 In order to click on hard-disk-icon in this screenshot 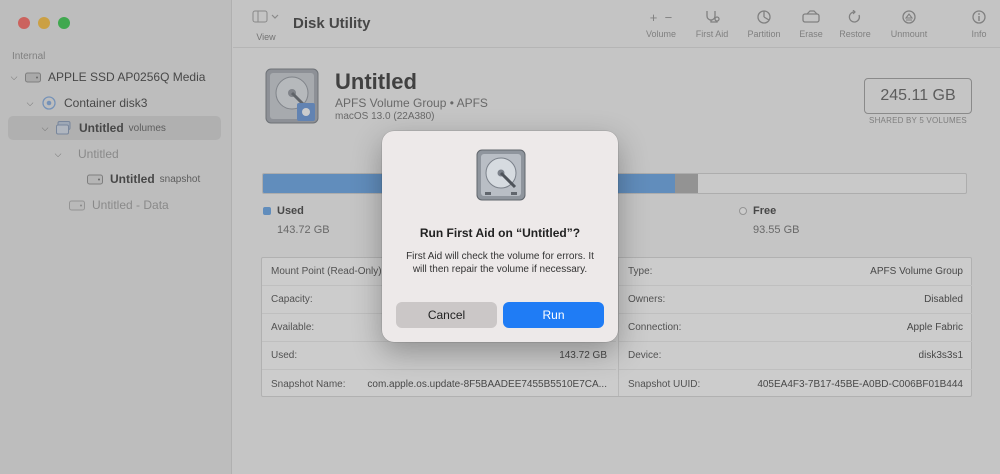, I will do `click(501, 178)`.